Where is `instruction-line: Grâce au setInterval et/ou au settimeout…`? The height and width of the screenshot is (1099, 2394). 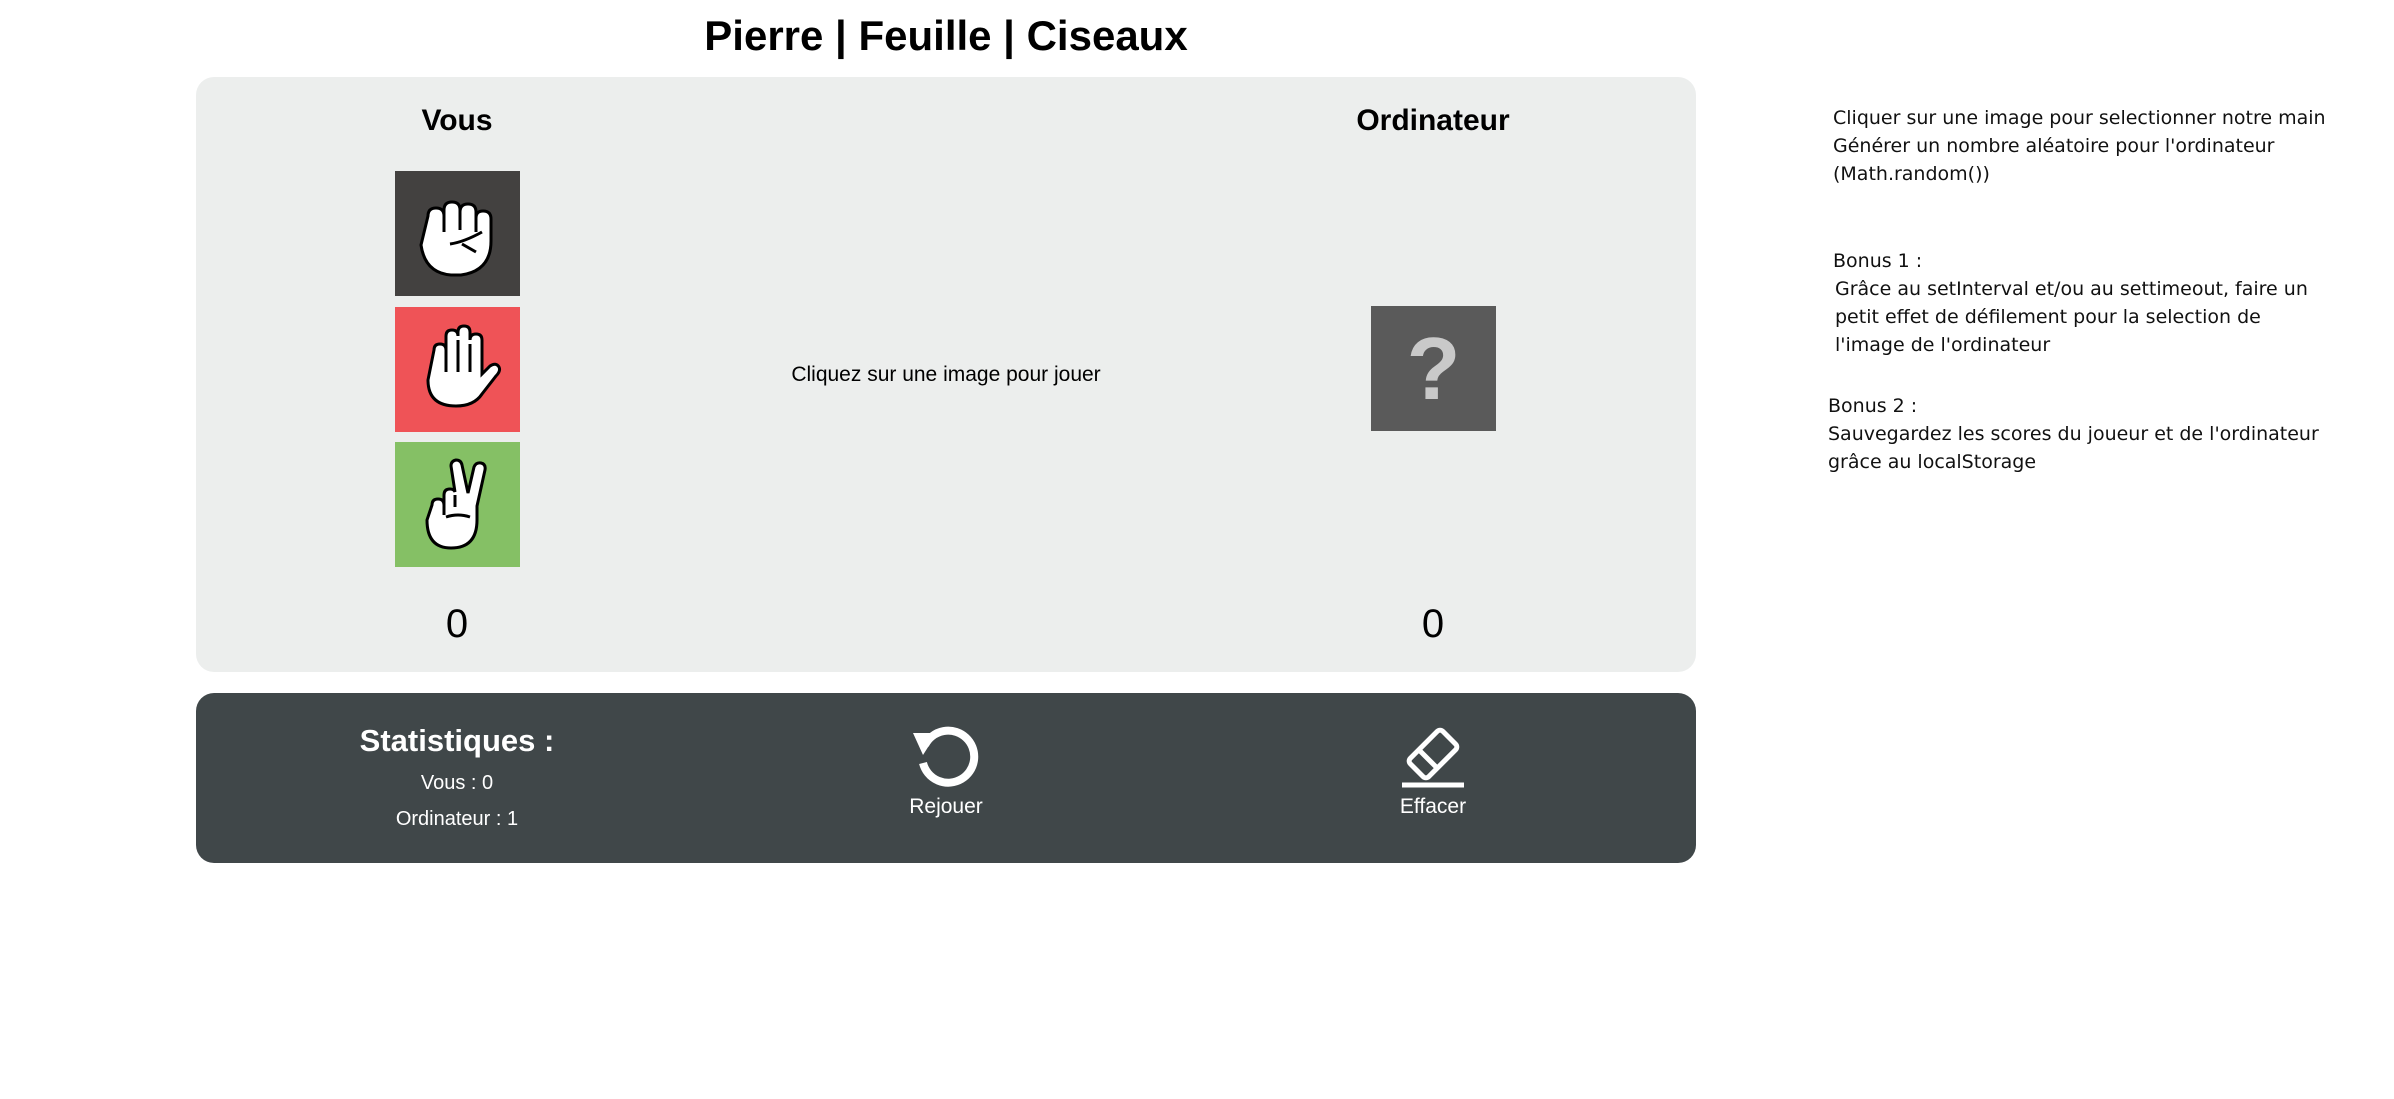
instruction-line: Grâce au setInterval et/ou au settimeout… is located at coordinates (2071, 289).